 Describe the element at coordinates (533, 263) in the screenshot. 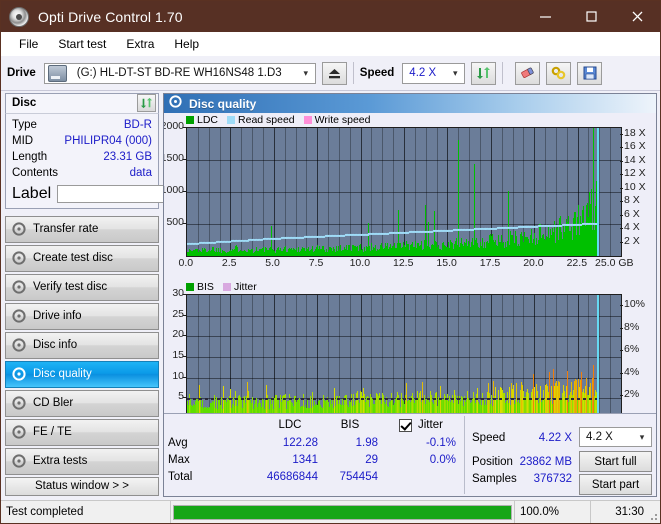

I see `x-axis-tick-label: 20.0` at that location.